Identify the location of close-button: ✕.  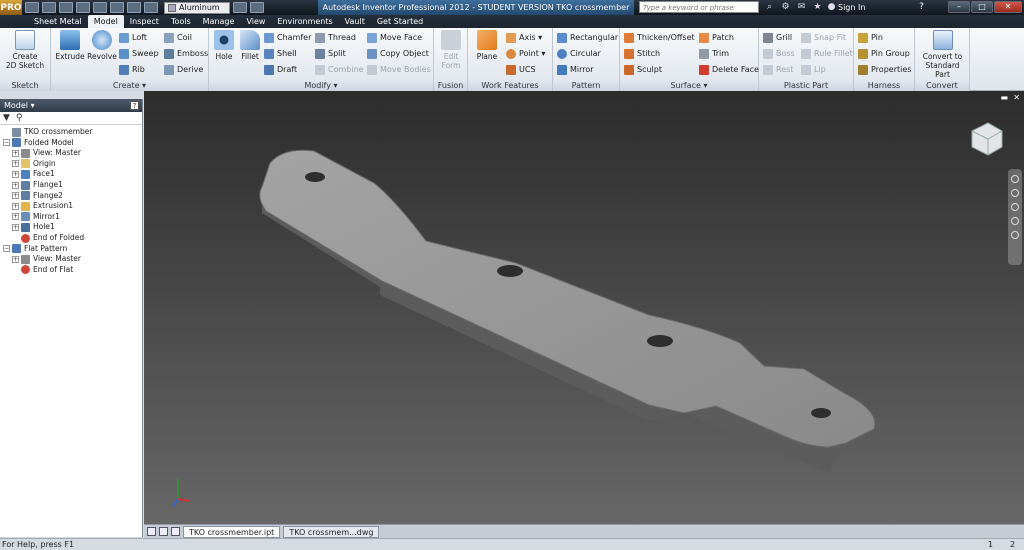
(1008, 7).